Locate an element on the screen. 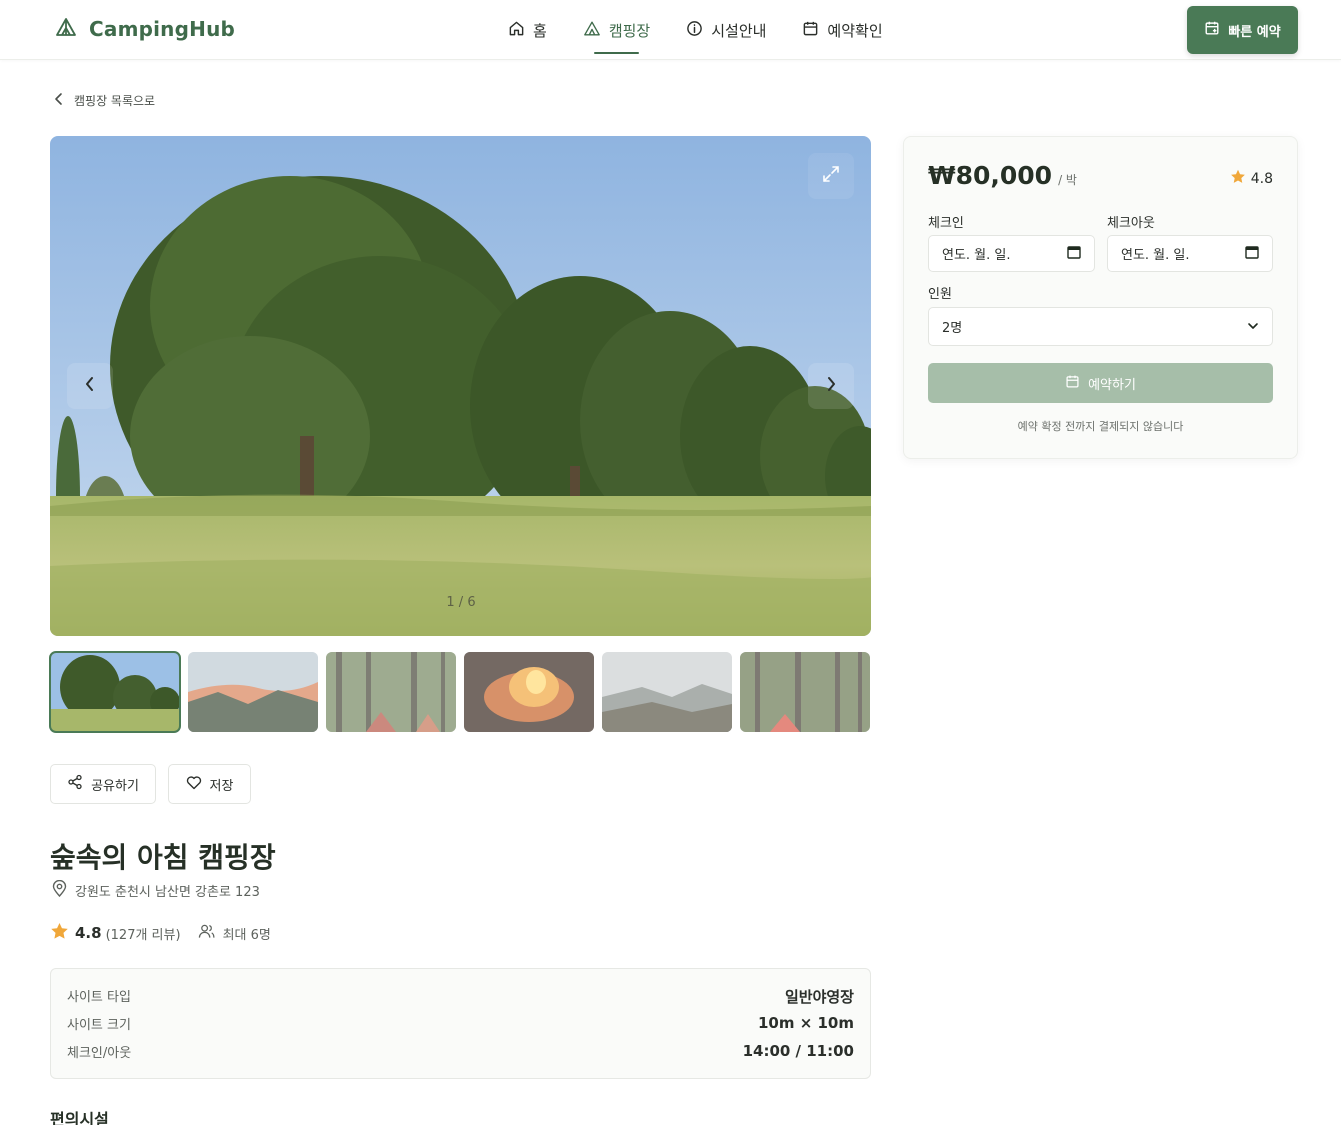  fullscreen-button is located at coordinates (831, 176).